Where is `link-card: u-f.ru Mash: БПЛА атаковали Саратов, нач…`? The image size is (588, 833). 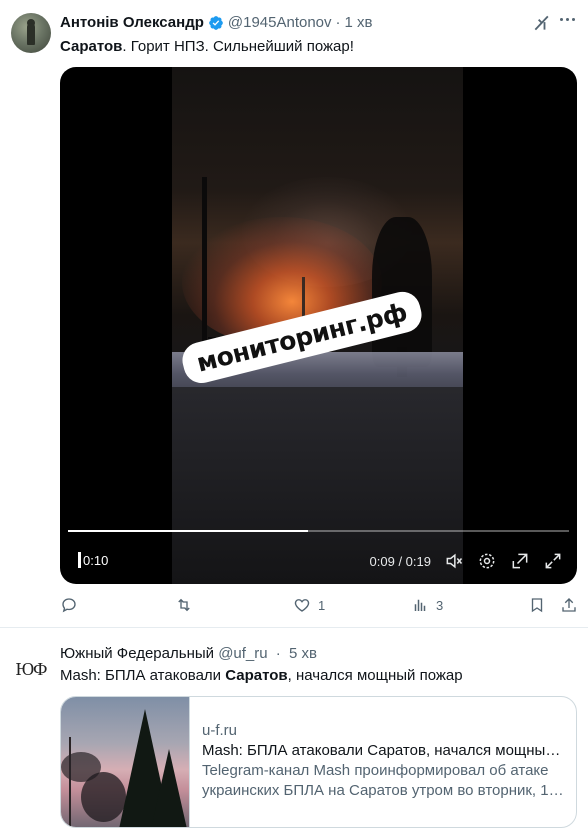
link-card: u-f.ru Mash: БПЛА атаковали Саратов, нач… is located at coordinates (318, 762).